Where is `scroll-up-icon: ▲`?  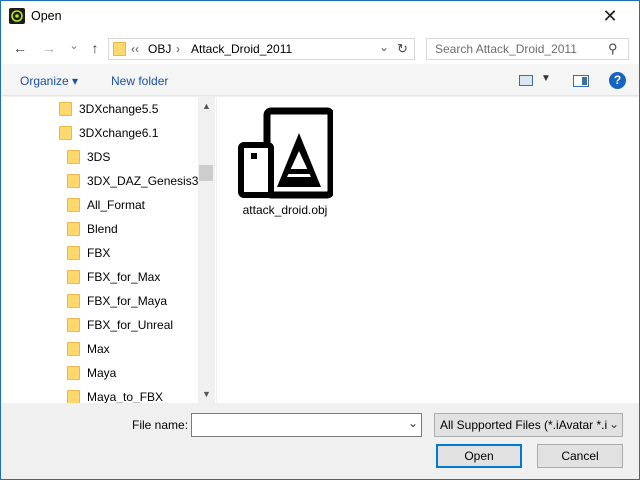
scroll-up-icon: ▲ is located at coordinates (206, 106).